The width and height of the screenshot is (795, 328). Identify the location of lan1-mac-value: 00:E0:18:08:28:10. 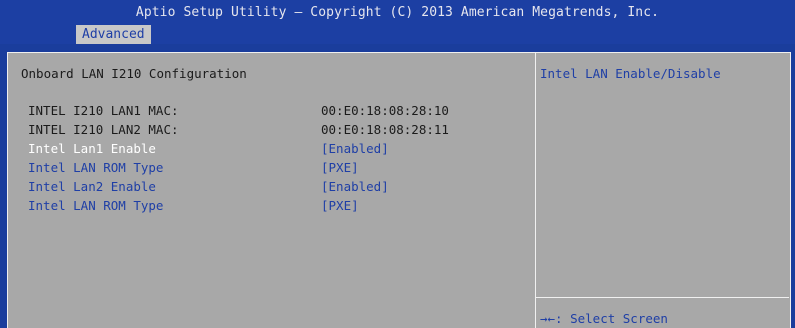
(385, 110).